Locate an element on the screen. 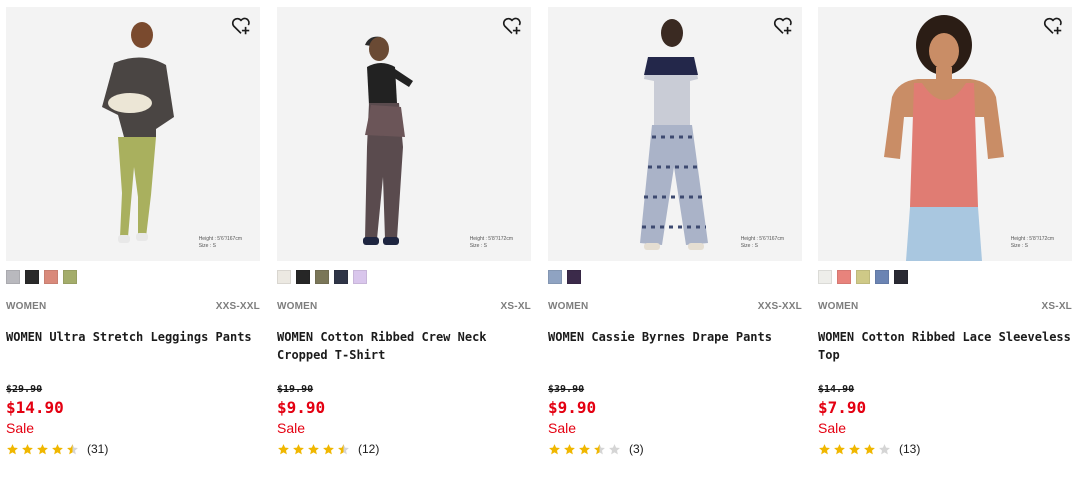  sale-price: $14.90 is located at coordinates (35, 407).